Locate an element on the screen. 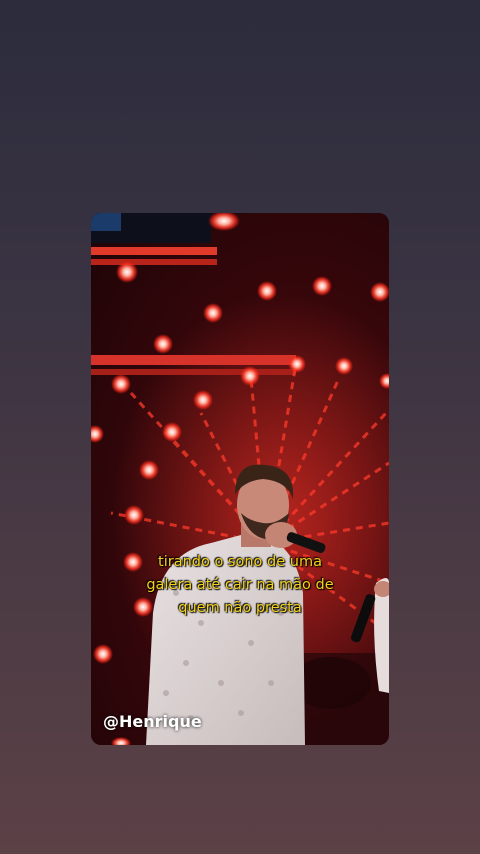 This screenshot has width=480, height=854. caption-line: quem não presta is located at coordinates (240, 608).